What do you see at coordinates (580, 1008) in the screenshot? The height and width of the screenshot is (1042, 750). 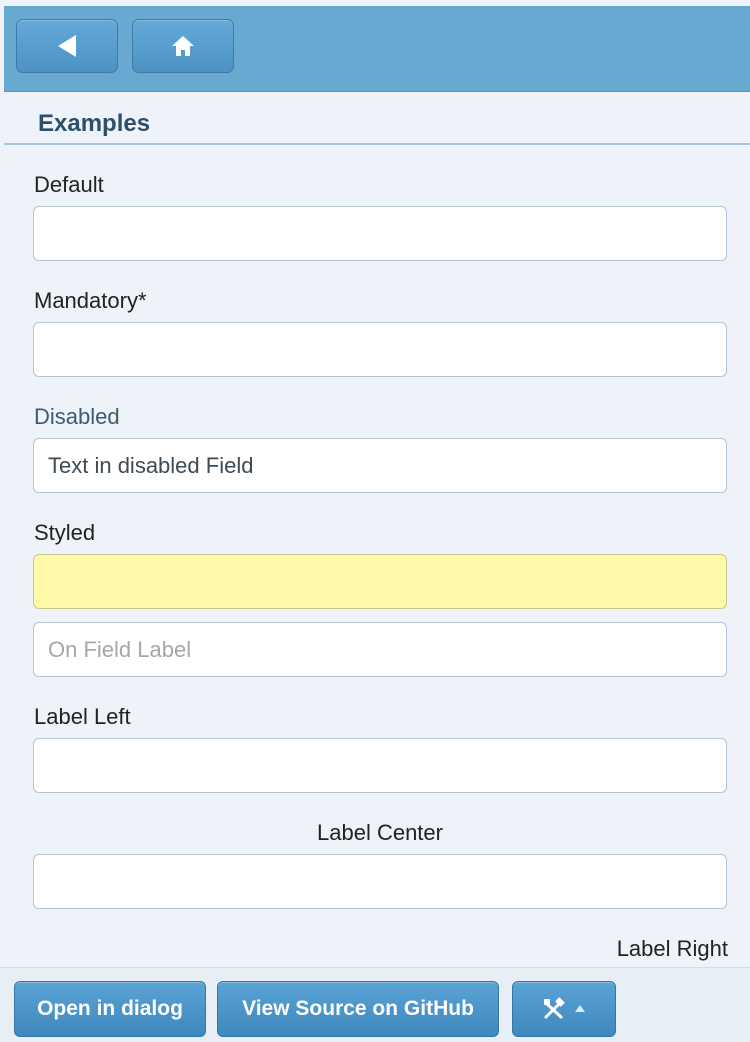 I see `caret-up-icon` at bounding box center [580, 1008].